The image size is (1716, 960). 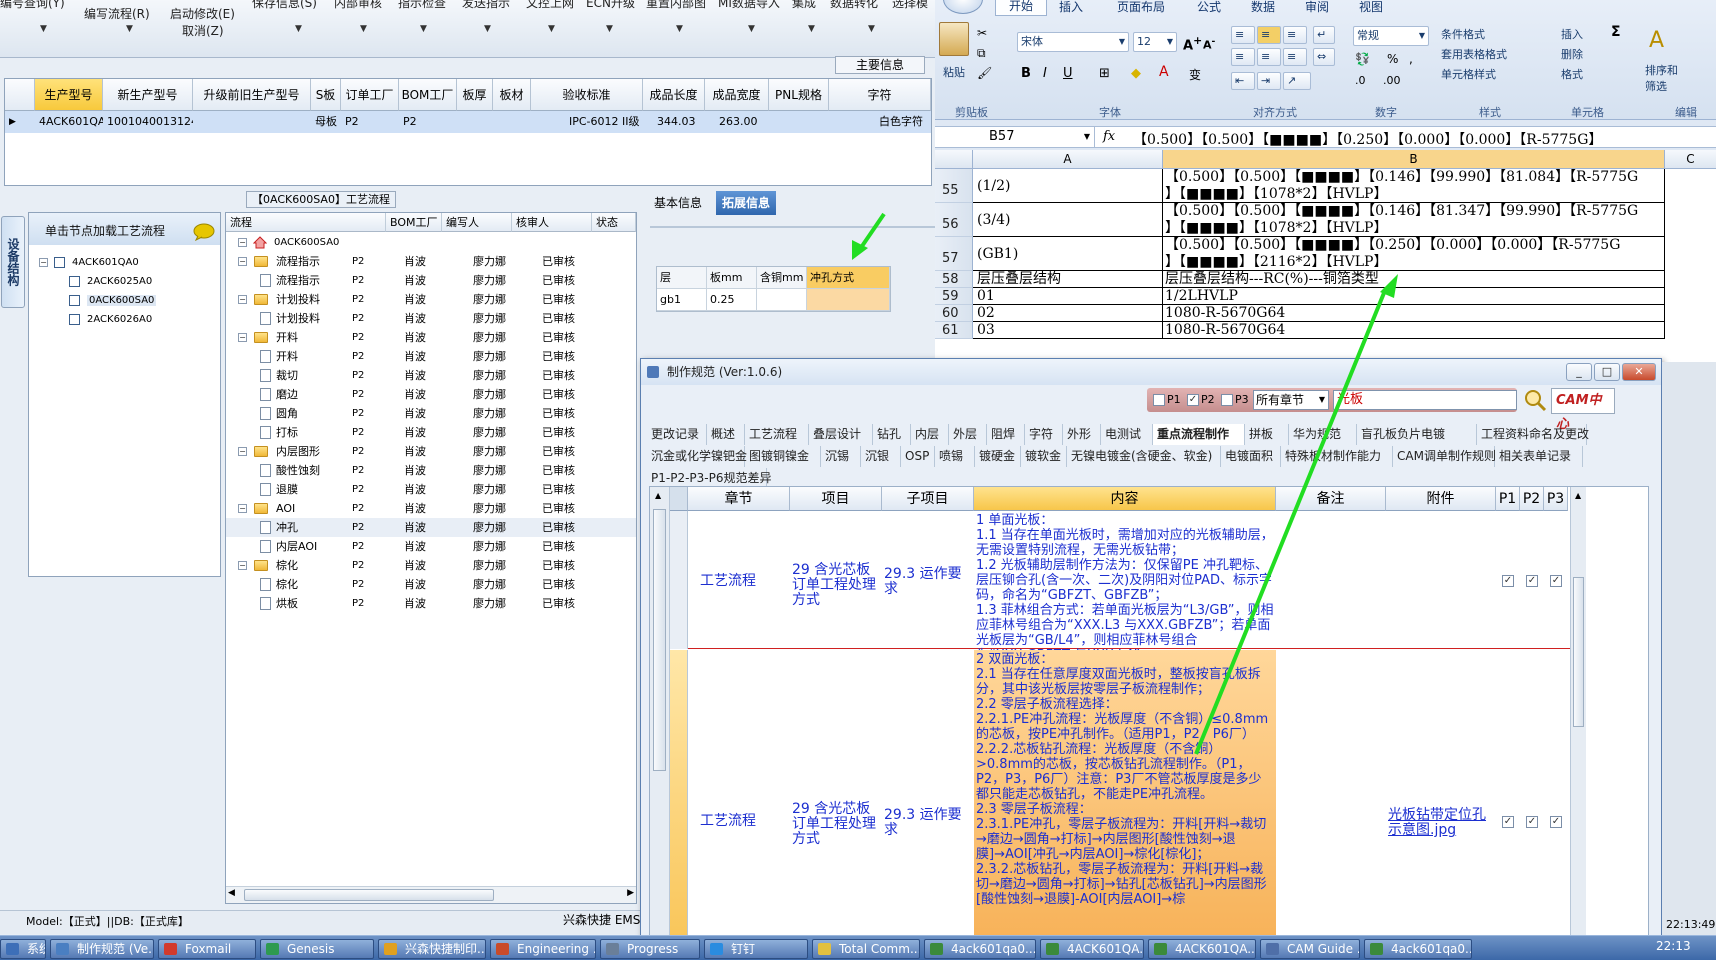 I want to click on decrease-decimal-icon: .00, so click(x=1392, y=80).